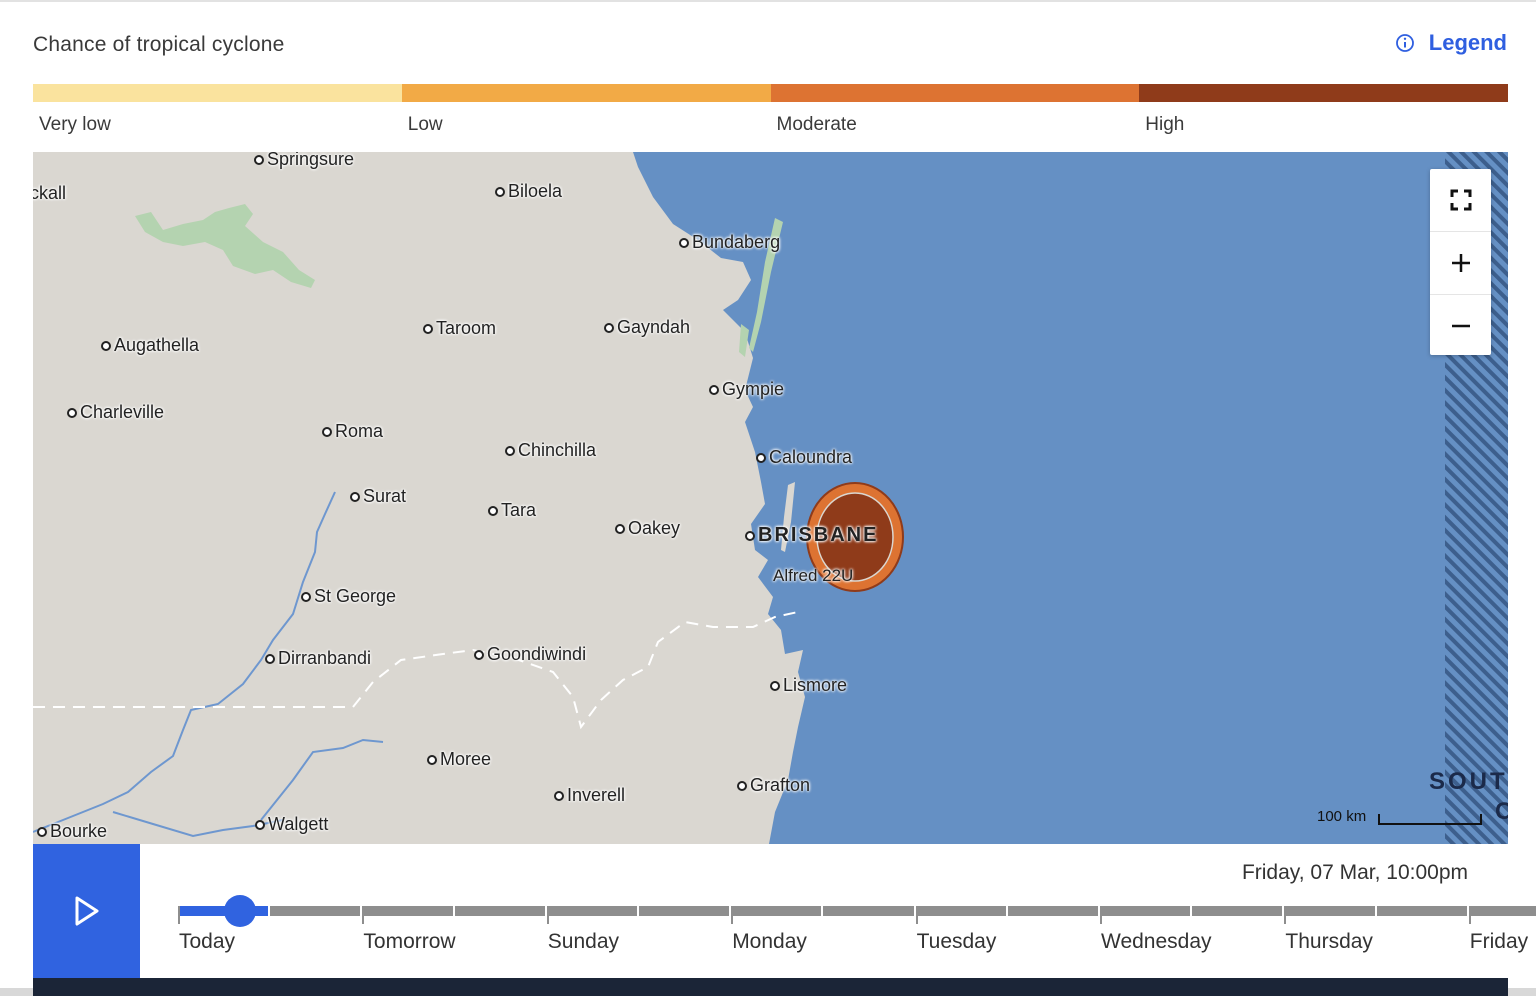 The height and width of the screenshot is (996, 1536). What do you see at coordinates (240, 911) in the screenshot?
I see `timeline-slider-knob` at bounding box center [240, 911].